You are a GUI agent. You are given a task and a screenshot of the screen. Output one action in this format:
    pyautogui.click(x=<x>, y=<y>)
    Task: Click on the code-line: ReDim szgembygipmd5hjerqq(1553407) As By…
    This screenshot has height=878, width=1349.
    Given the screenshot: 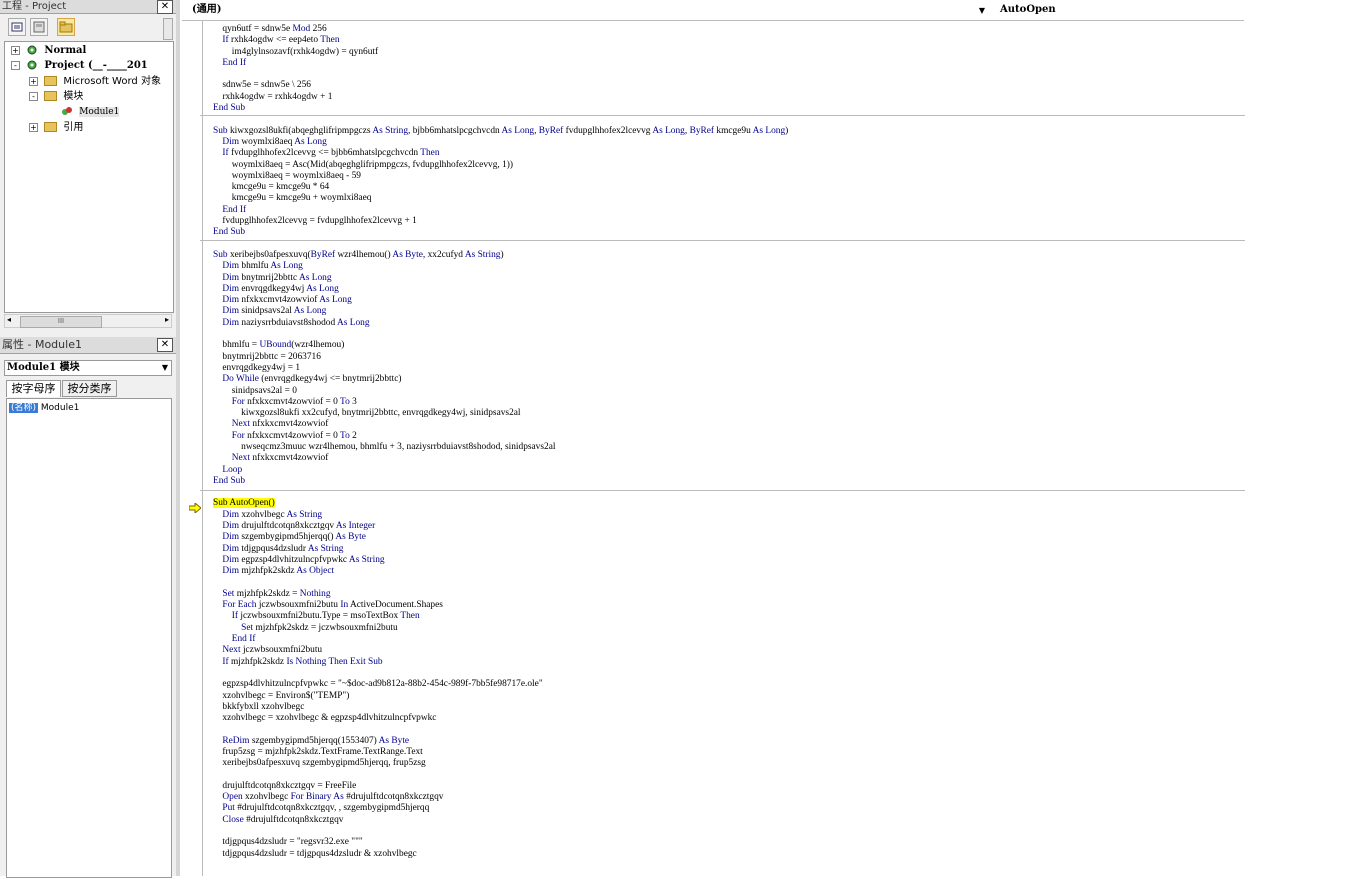 What is the action you would take?
    pyautogui.click(x=728, y=741)
    